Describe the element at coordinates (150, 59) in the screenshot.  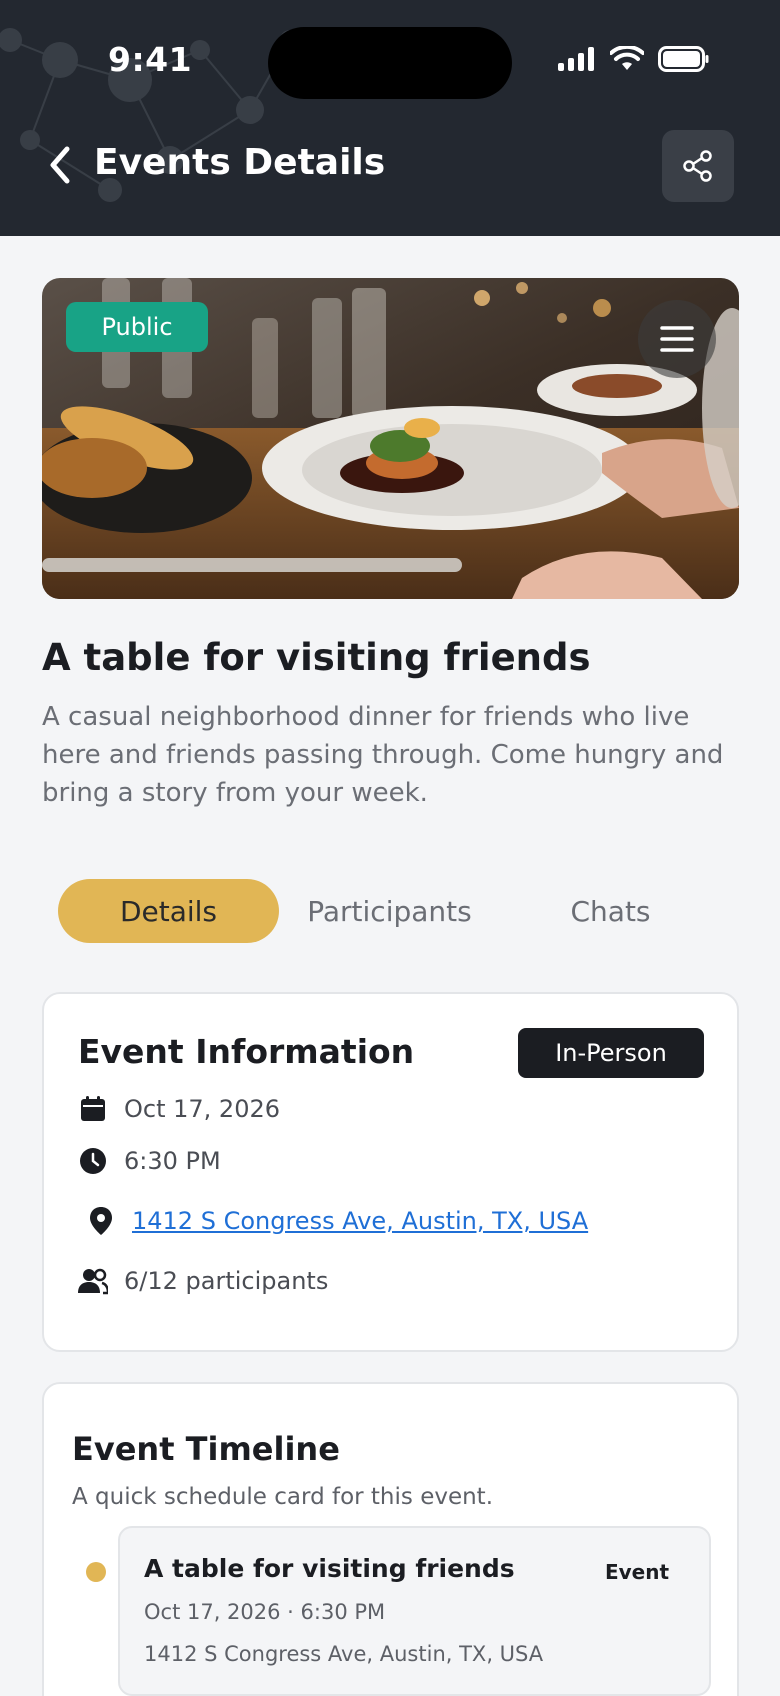
I see `status-time: 9:41` at that location.